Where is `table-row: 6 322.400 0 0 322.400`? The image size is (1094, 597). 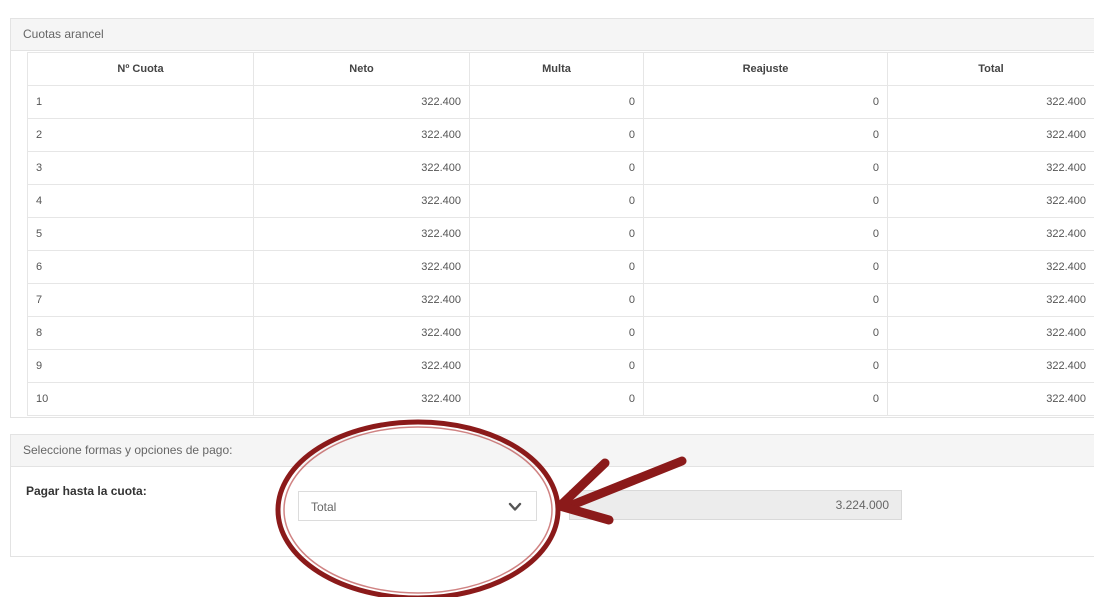 table-row: 6 322.400 0 0 322.400 is located at coordinates (560, 267).